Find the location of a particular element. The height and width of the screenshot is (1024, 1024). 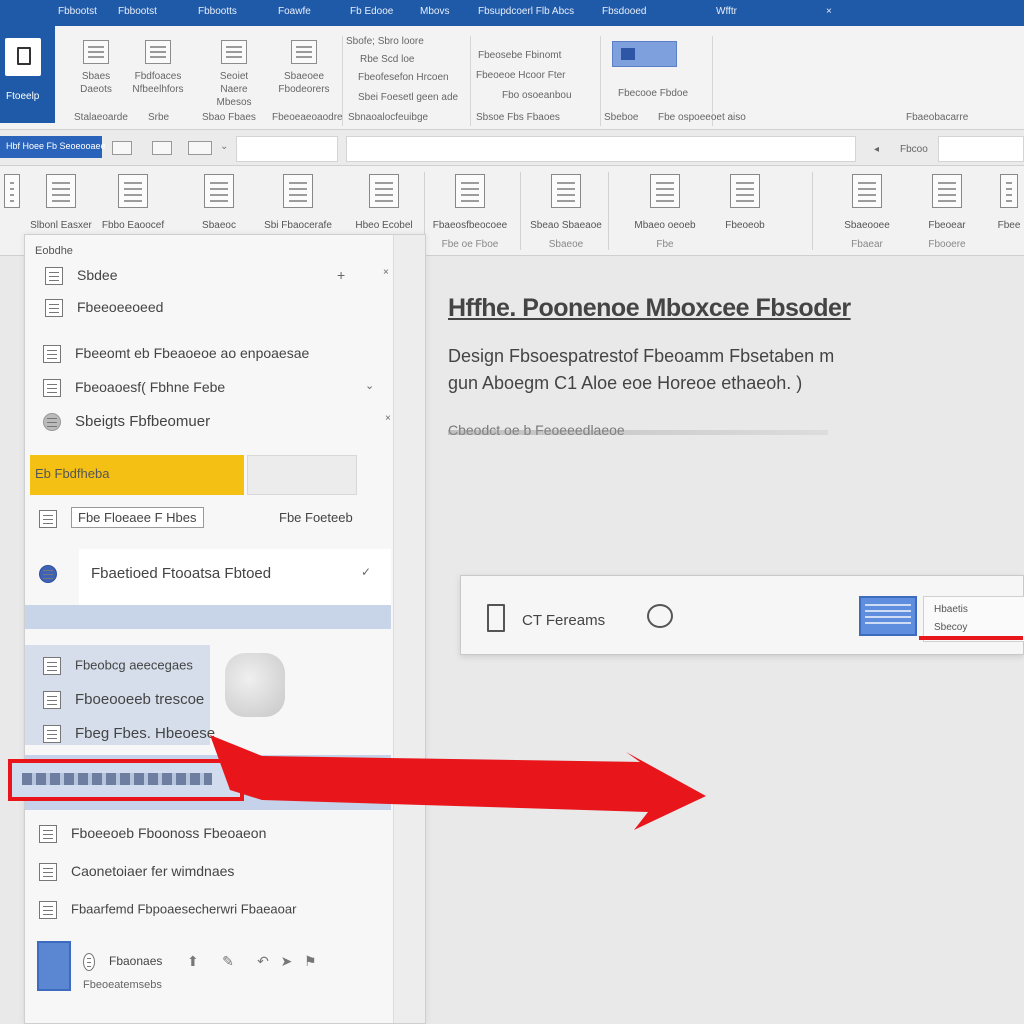

plus-icon: + is located at coordinates (341, 275).